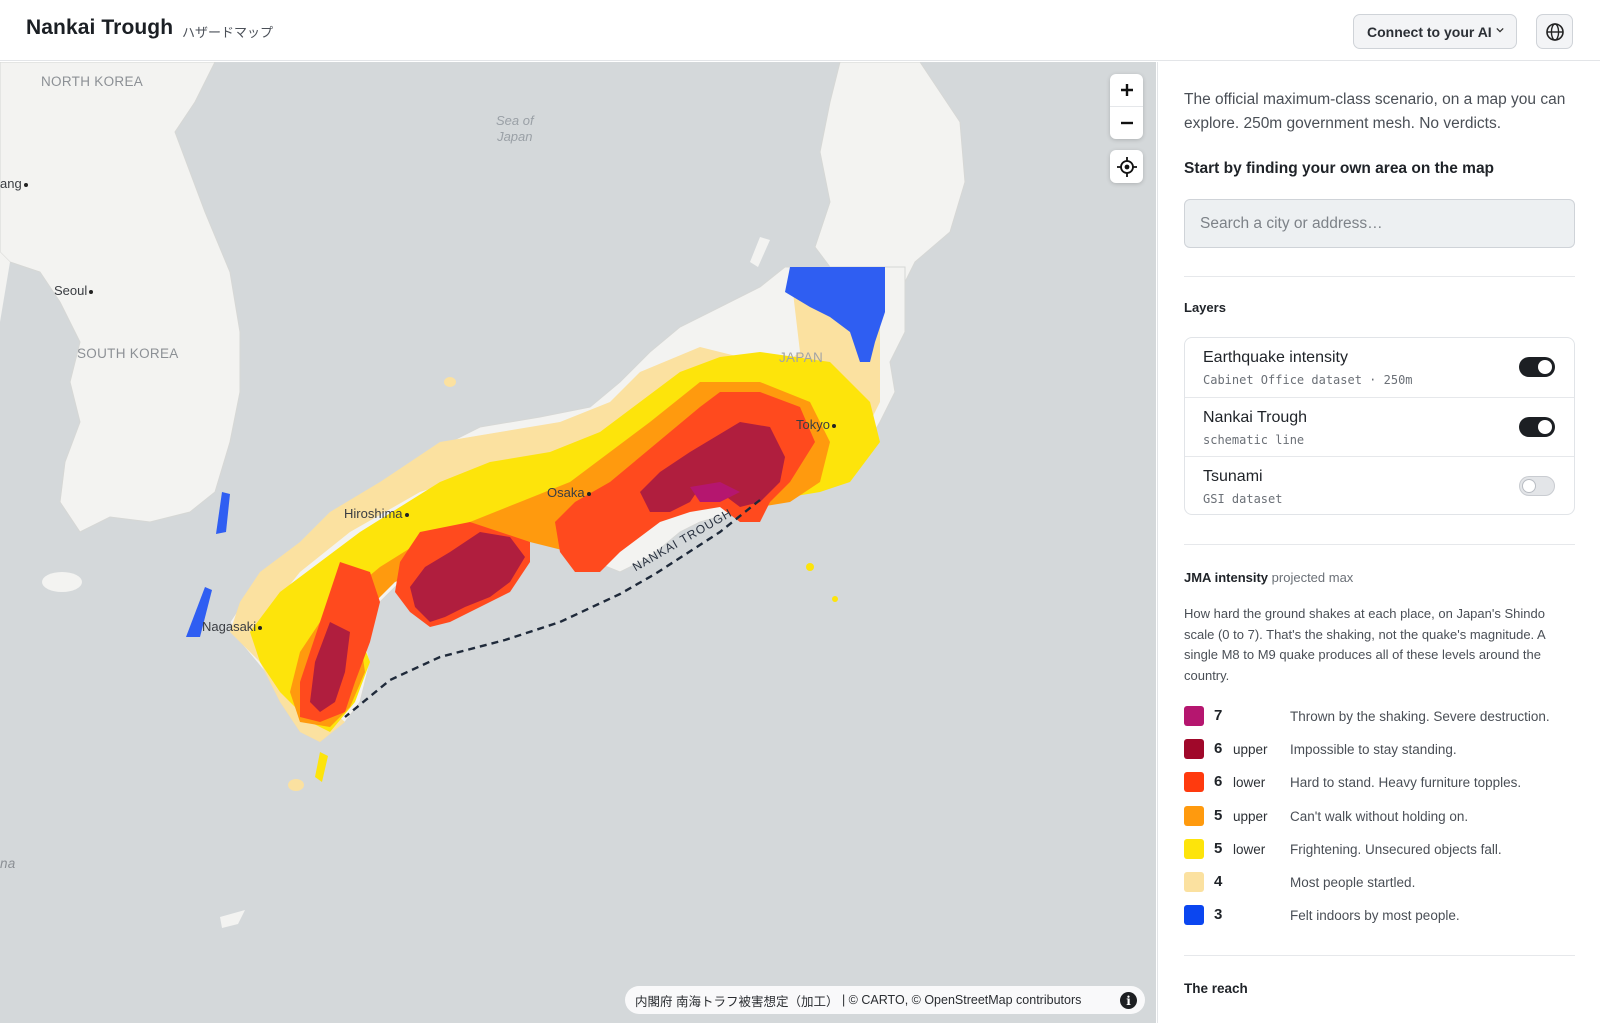  What do you see at coordinates (1537, 427) in the screenshot?
I see `layer-toggle-nankai` at bounding box center [1537, 427].